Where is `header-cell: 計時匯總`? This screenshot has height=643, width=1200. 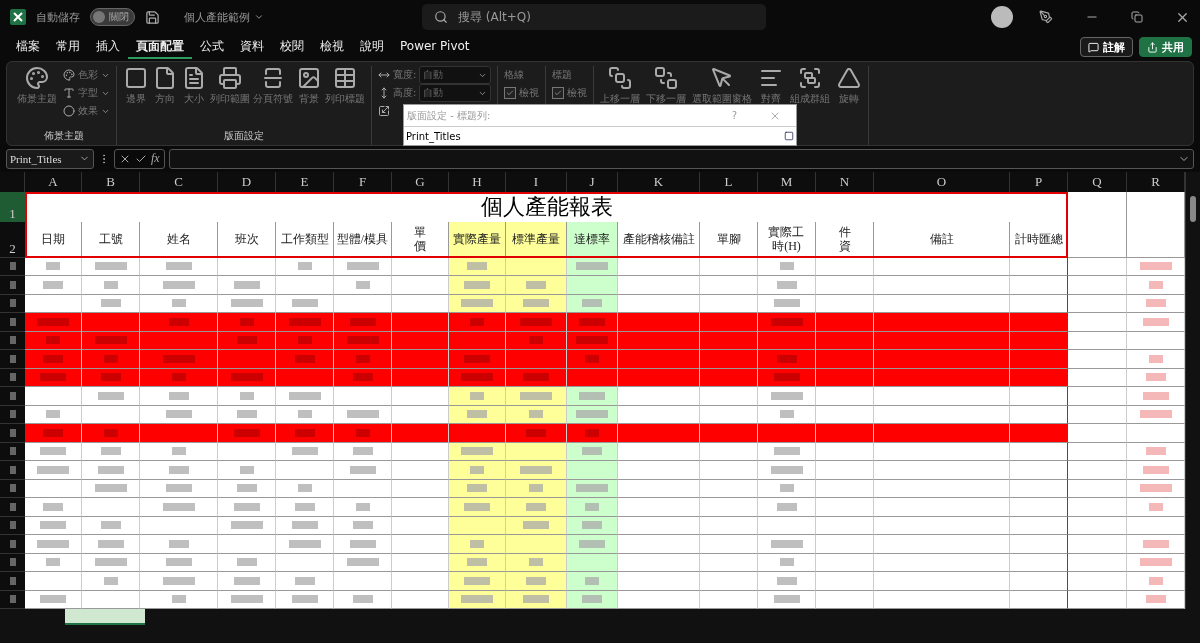 header-cell: 計時匯總 is located at coordinates (1039, 239).